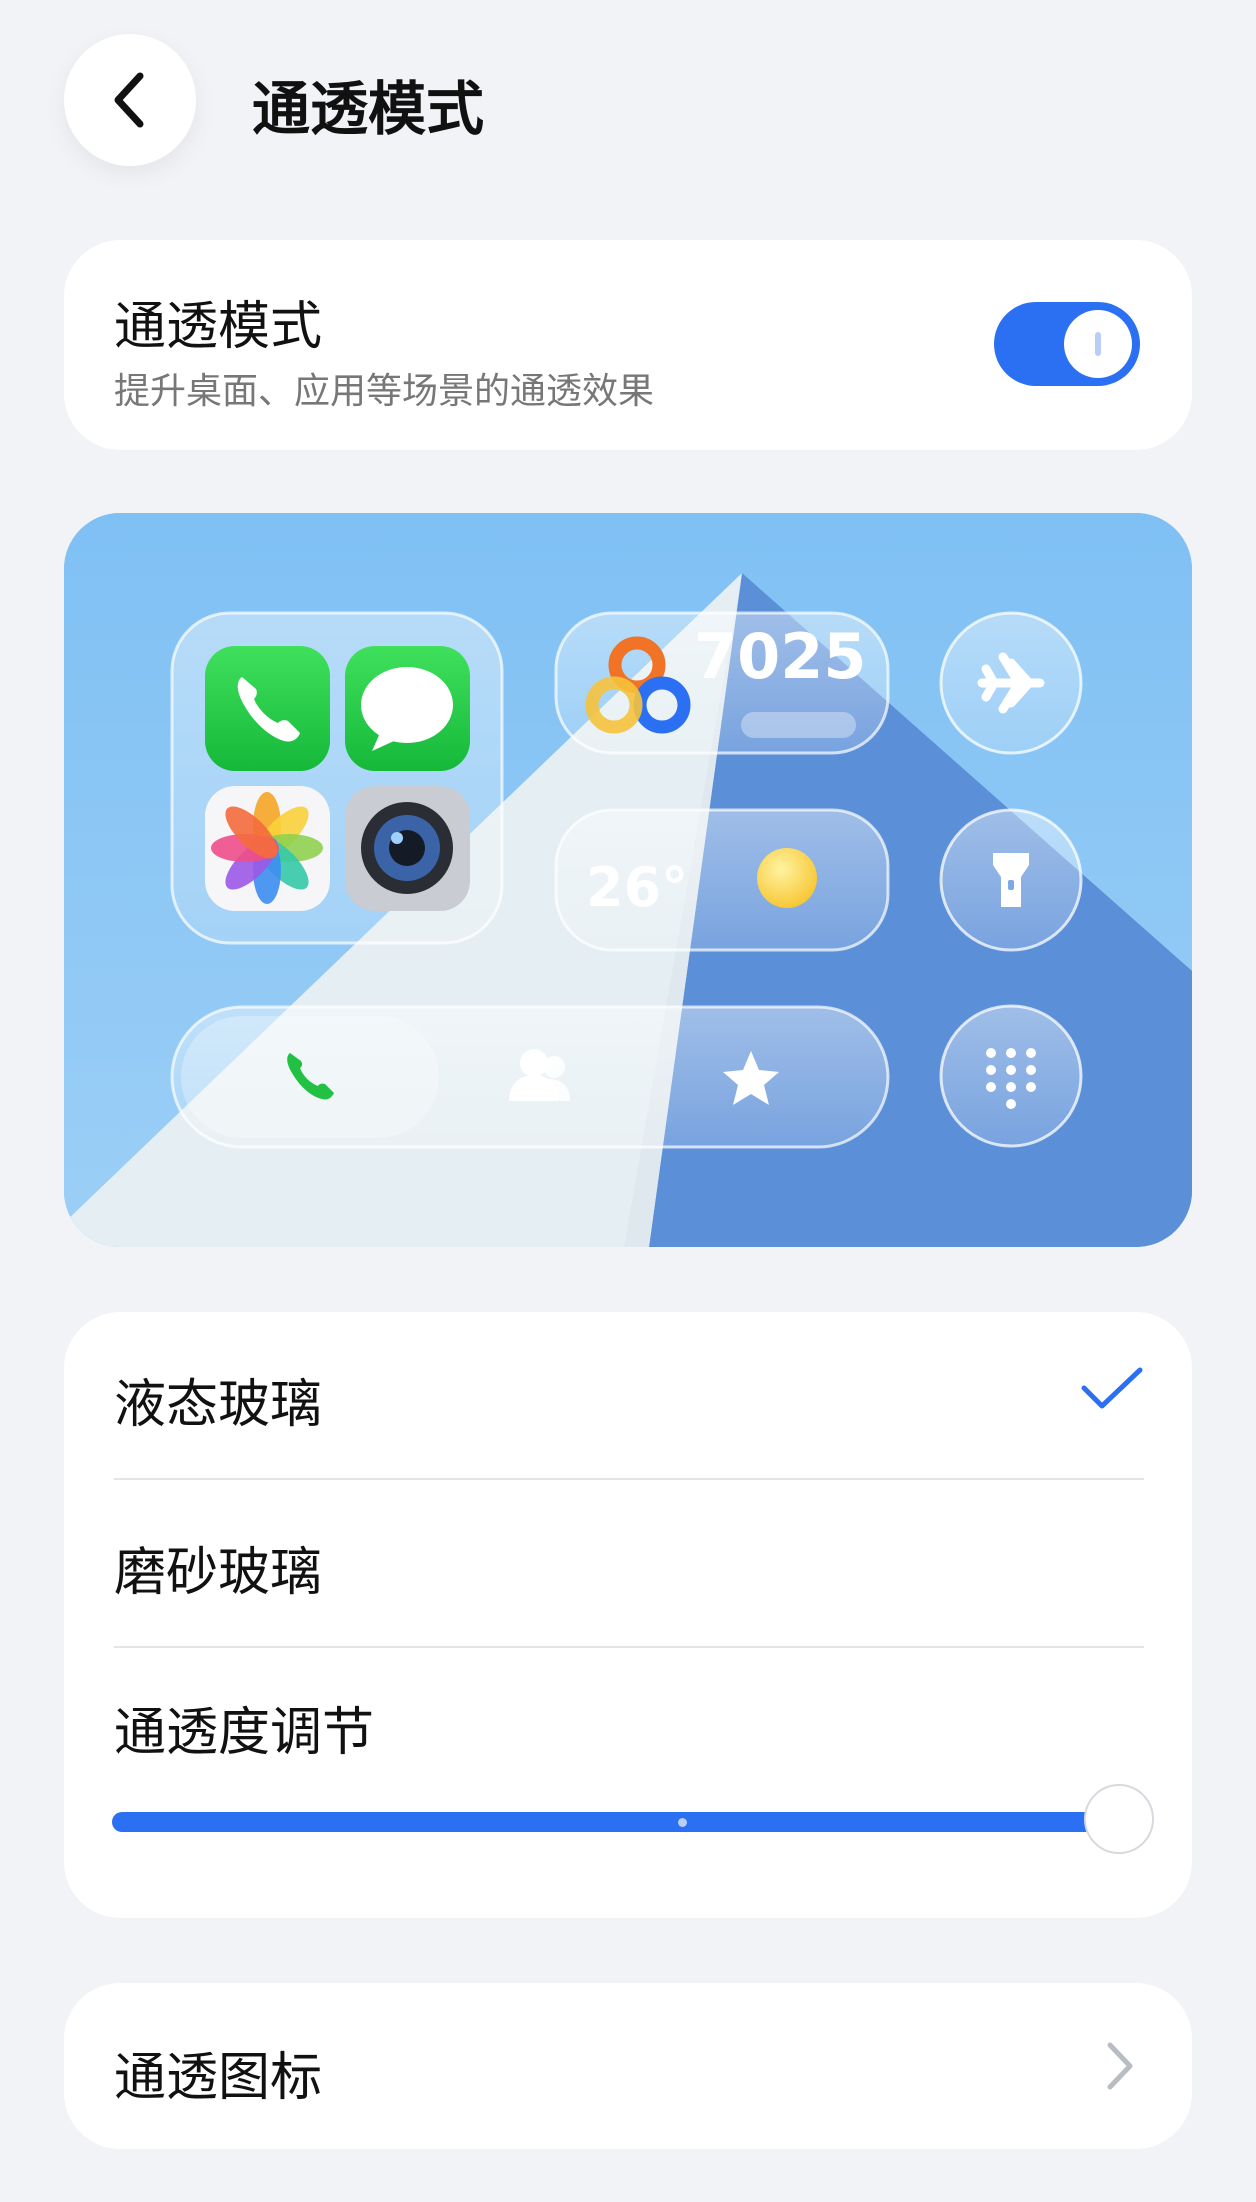  I want to click on slider-midpoint-marker, so click(682, 1822).